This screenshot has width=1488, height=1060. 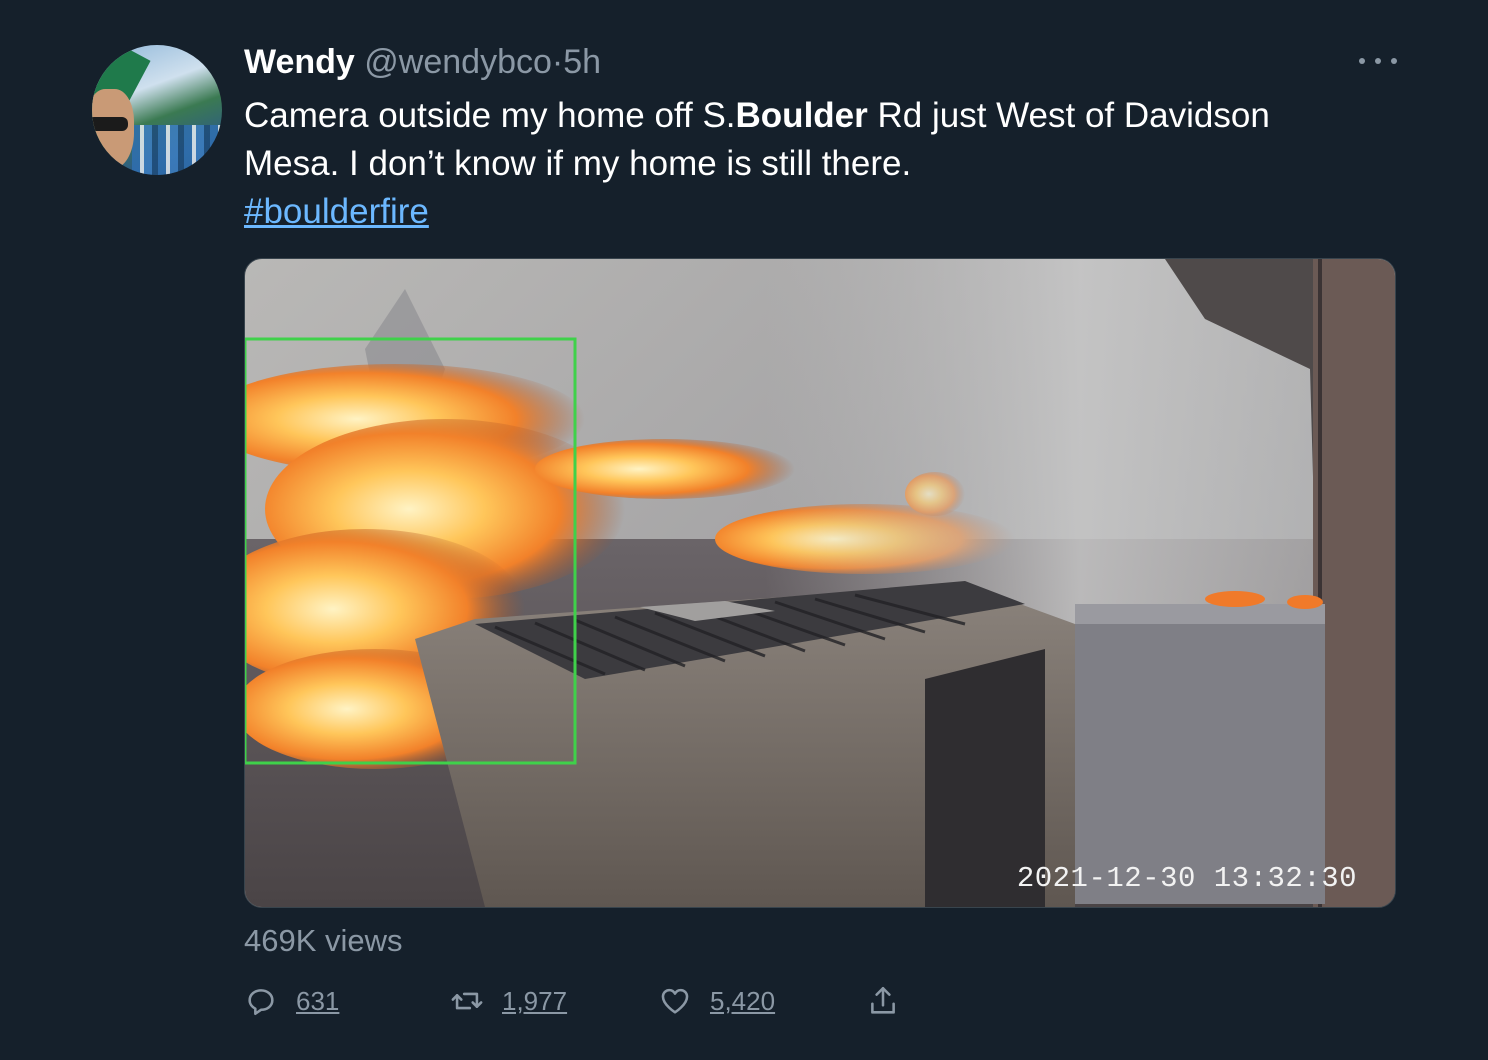 I want to click on more-horizontal-icon, so click(x=1362, y=61).